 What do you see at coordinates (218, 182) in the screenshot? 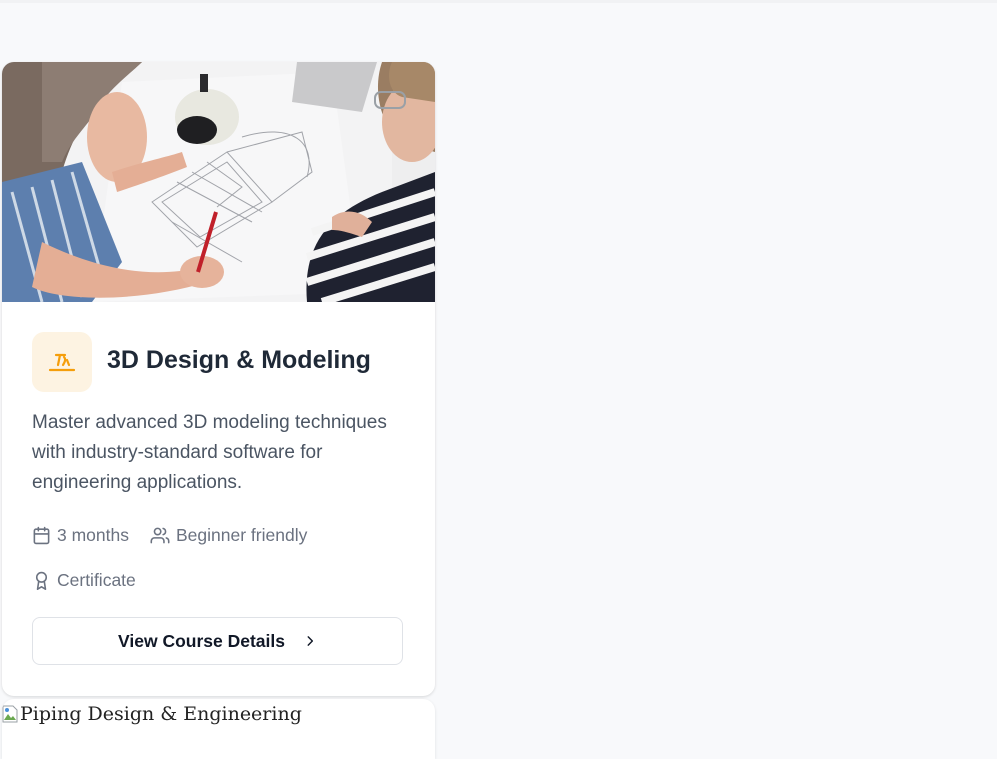
I see `course-image` at bounding box center [218, 182].